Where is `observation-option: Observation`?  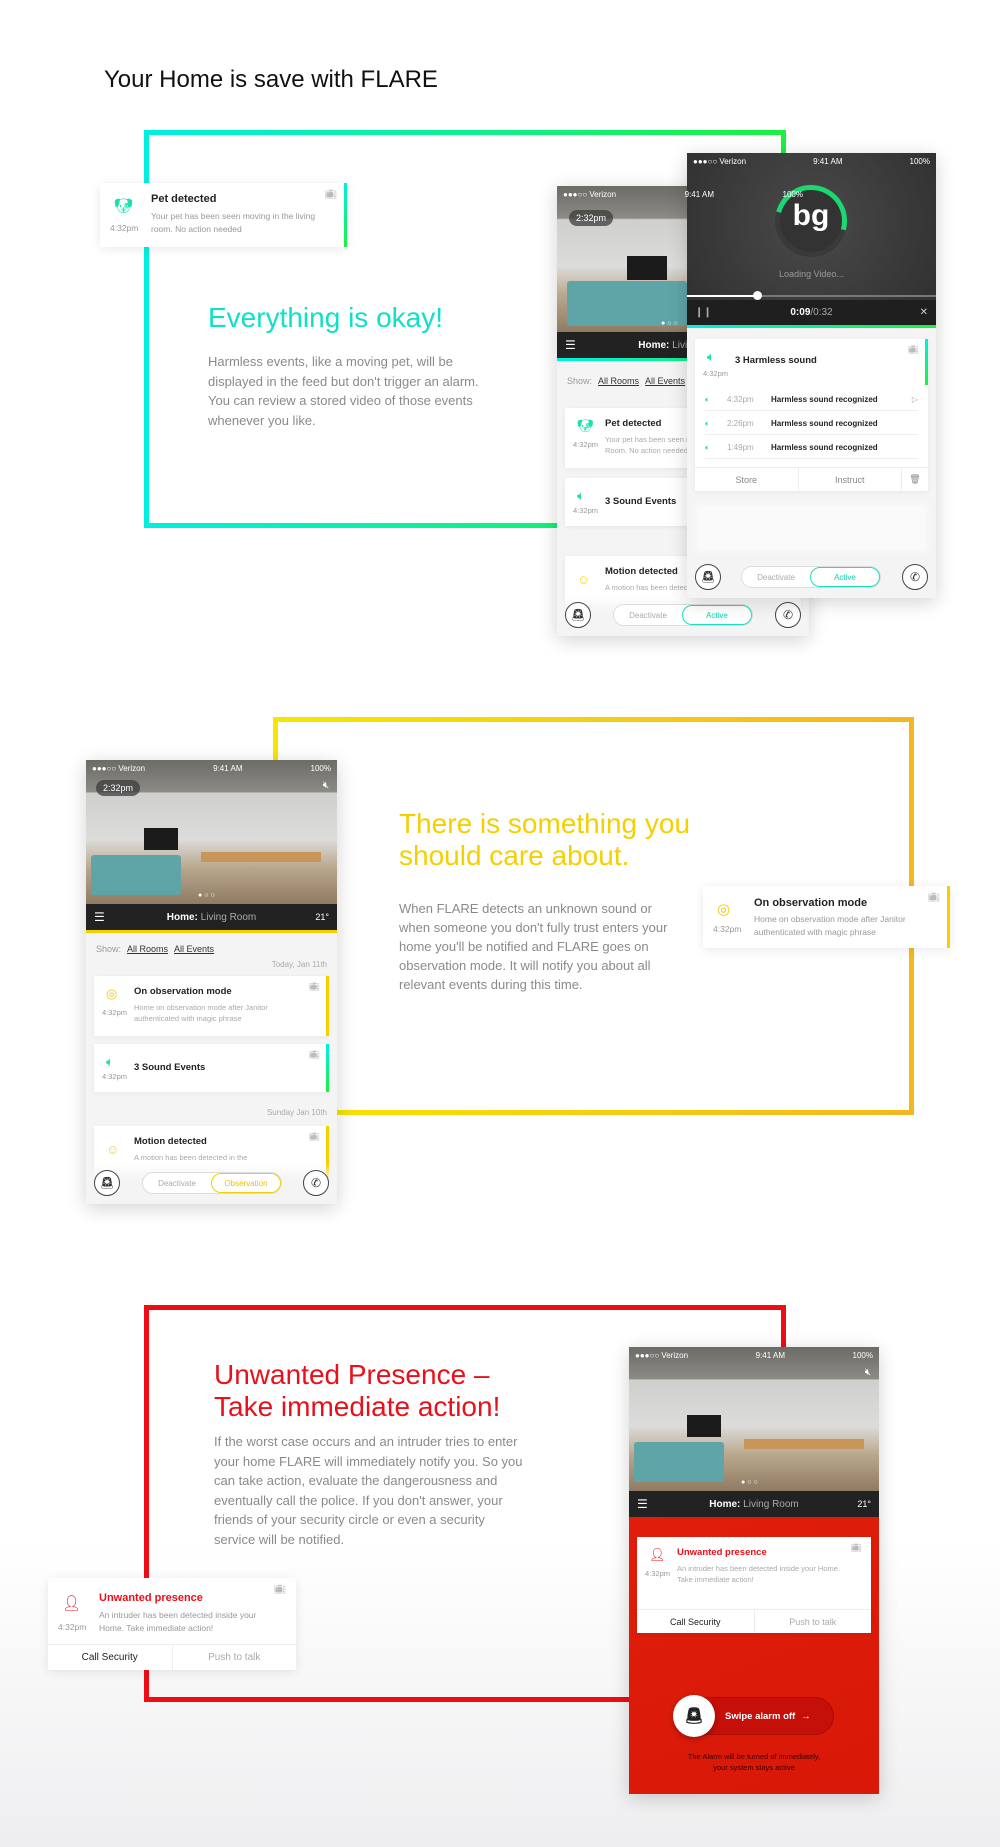 observation-option: Observation is located at coordinates (246, 1183).